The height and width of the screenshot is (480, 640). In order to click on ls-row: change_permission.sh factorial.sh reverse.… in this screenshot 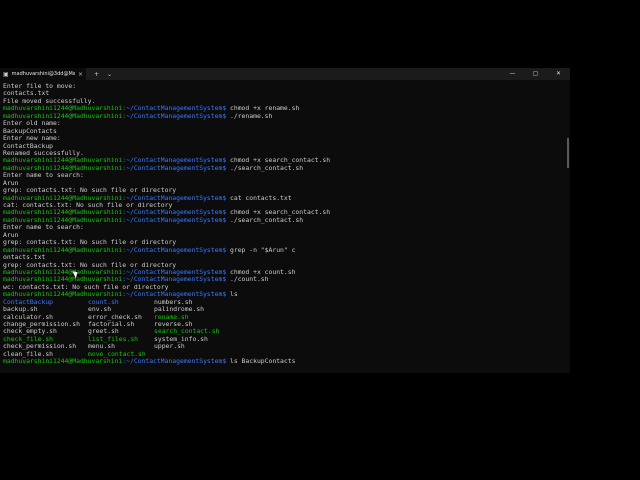, I will do `click(282, 324)`.